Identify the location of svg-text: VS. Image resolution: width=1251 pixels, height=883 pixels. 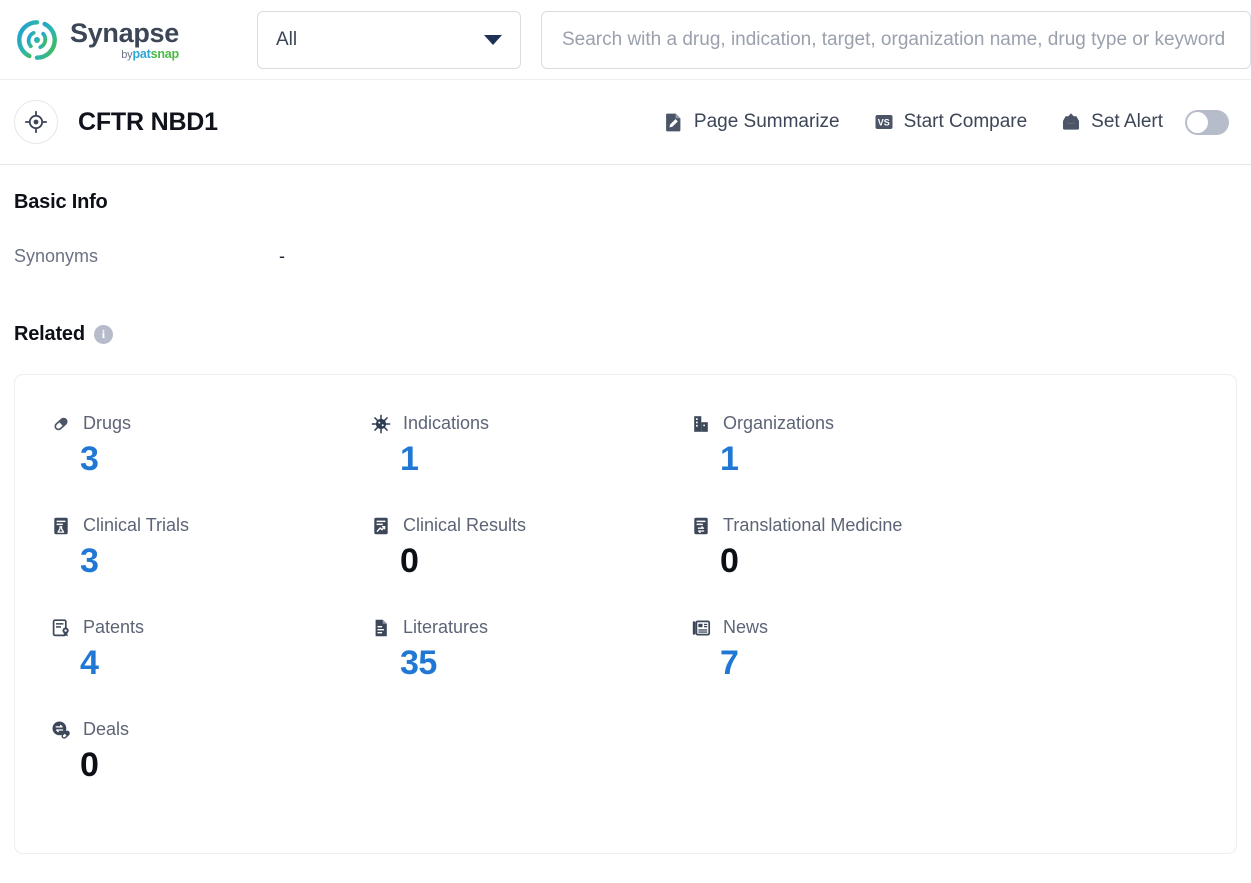
(883, 123).